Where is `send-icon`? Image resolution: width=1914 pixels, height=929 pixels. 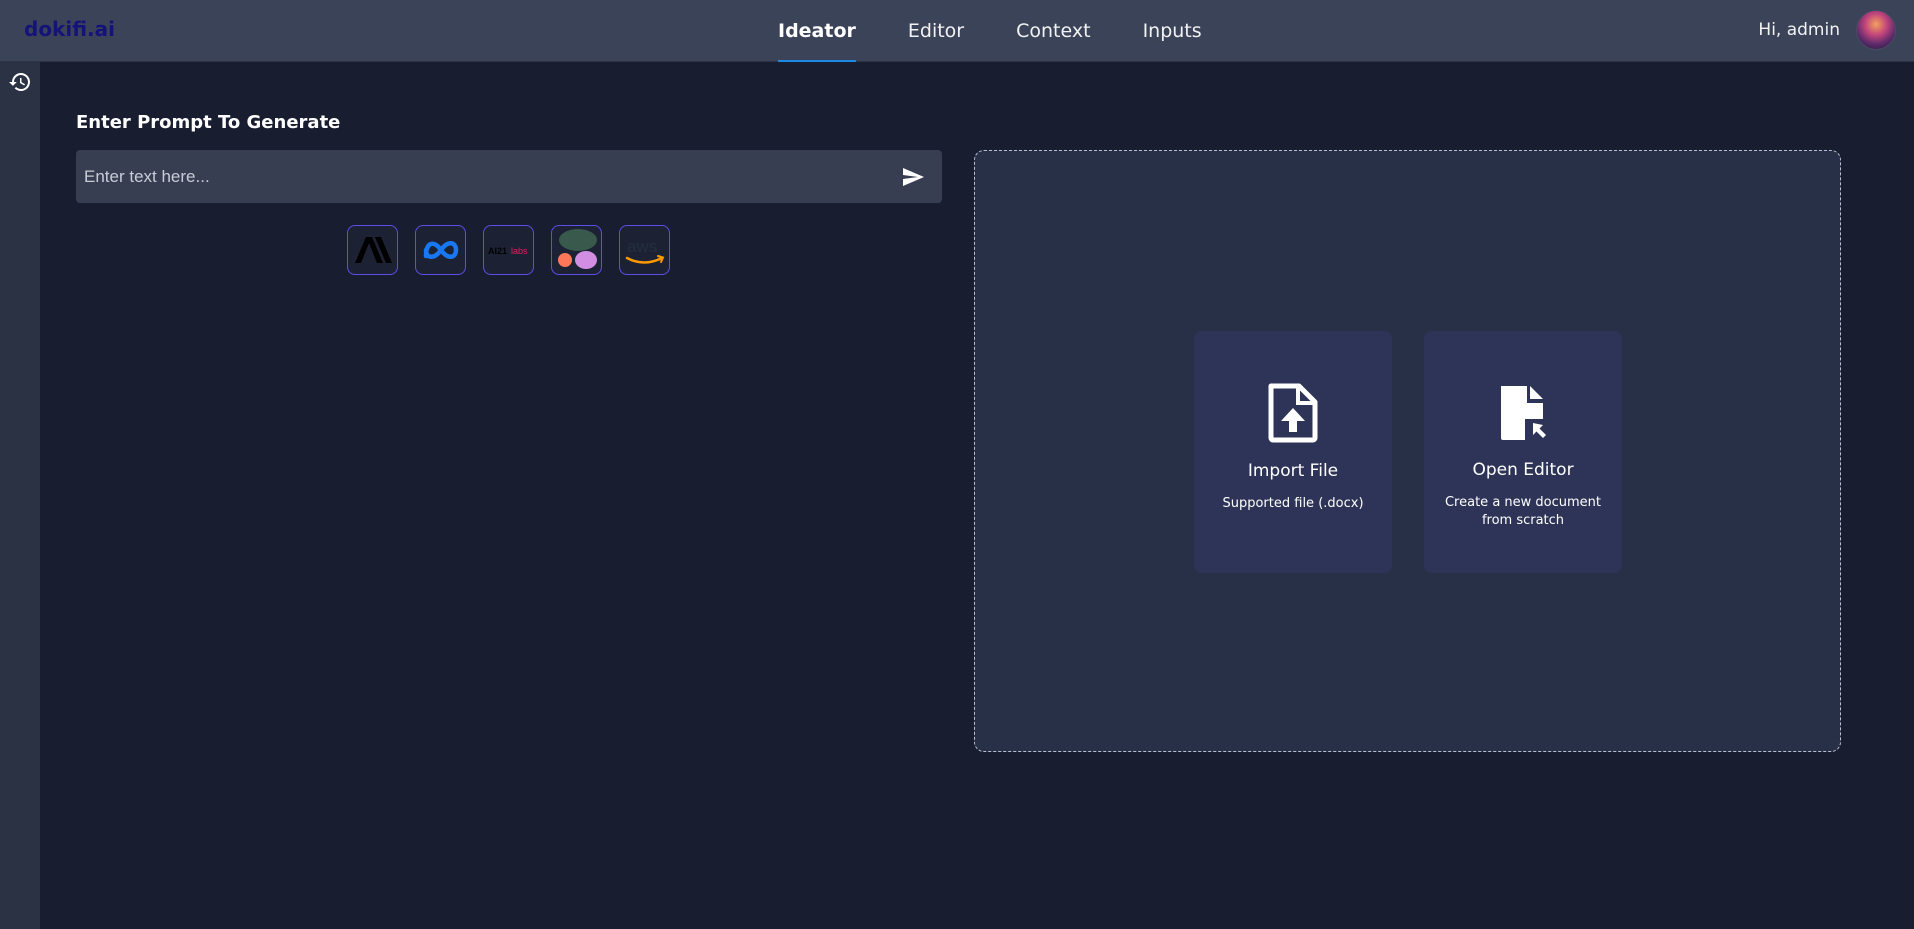
send-icon is located at coordinates (913, 177).